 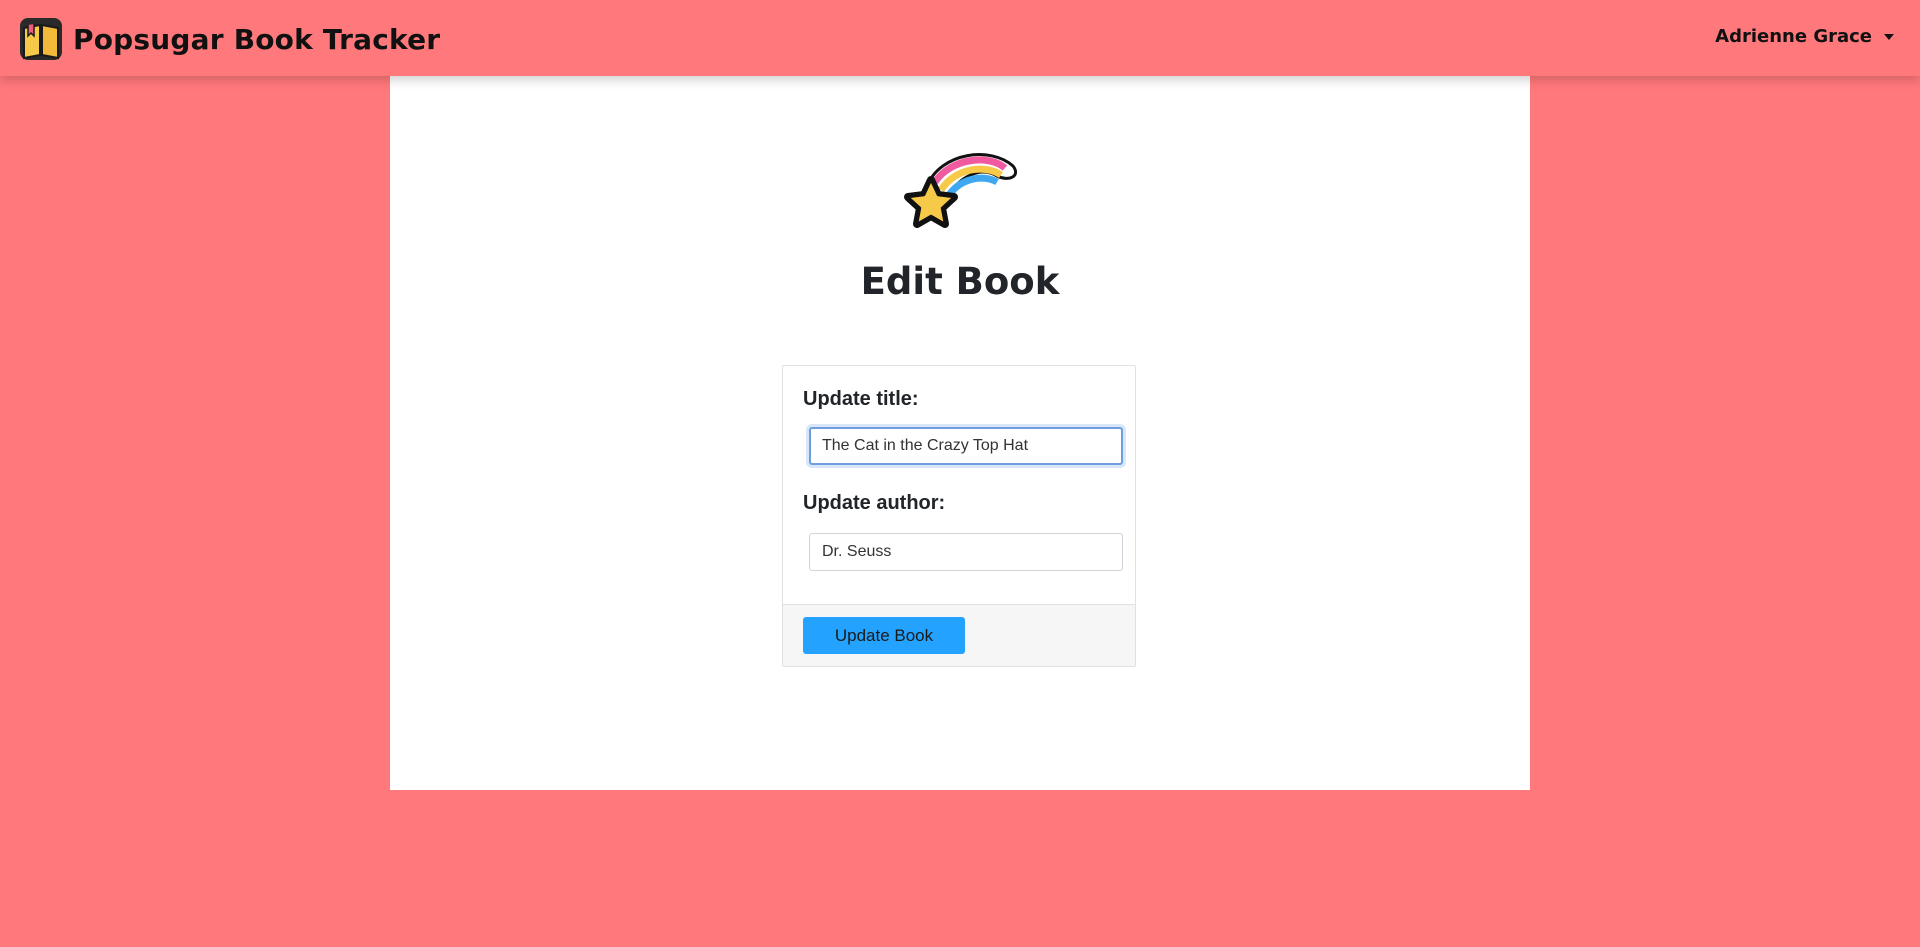 I want to click on edit-book-form: Update title: Update author: Update Book, so click(x=959, y=516).